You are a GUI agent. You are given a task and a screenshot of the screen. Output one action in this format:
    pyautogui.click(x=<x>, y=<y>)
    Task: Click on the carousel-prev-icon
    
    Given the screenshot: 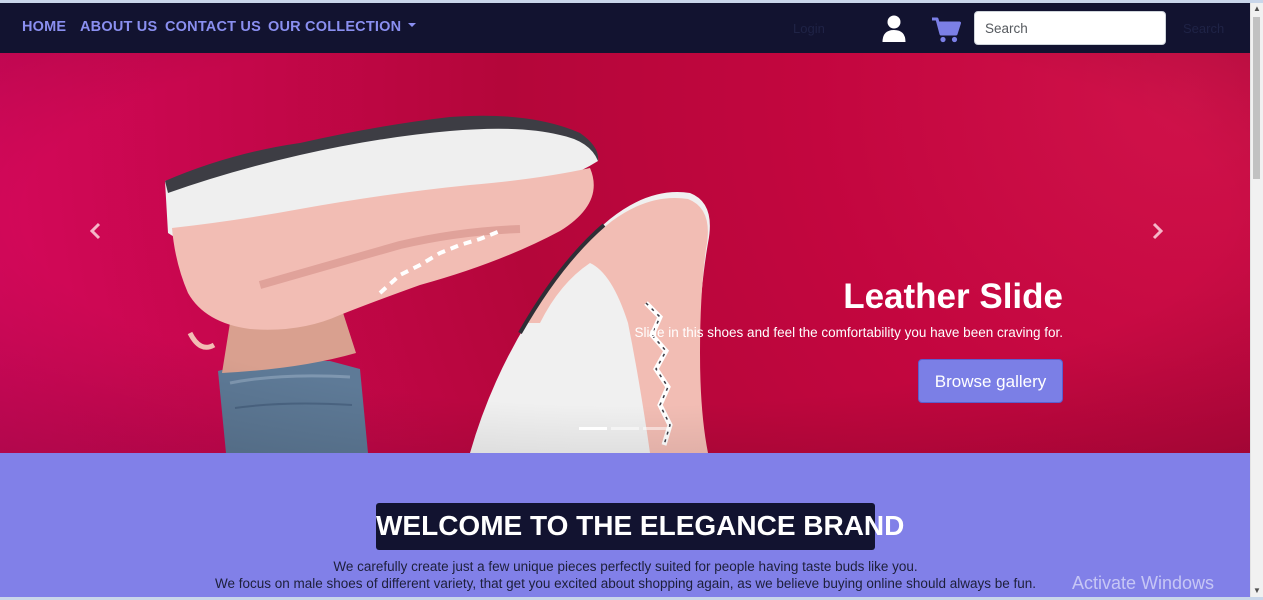 What is the action you would take?
    pyautogui.click(x=96, y=231)
    